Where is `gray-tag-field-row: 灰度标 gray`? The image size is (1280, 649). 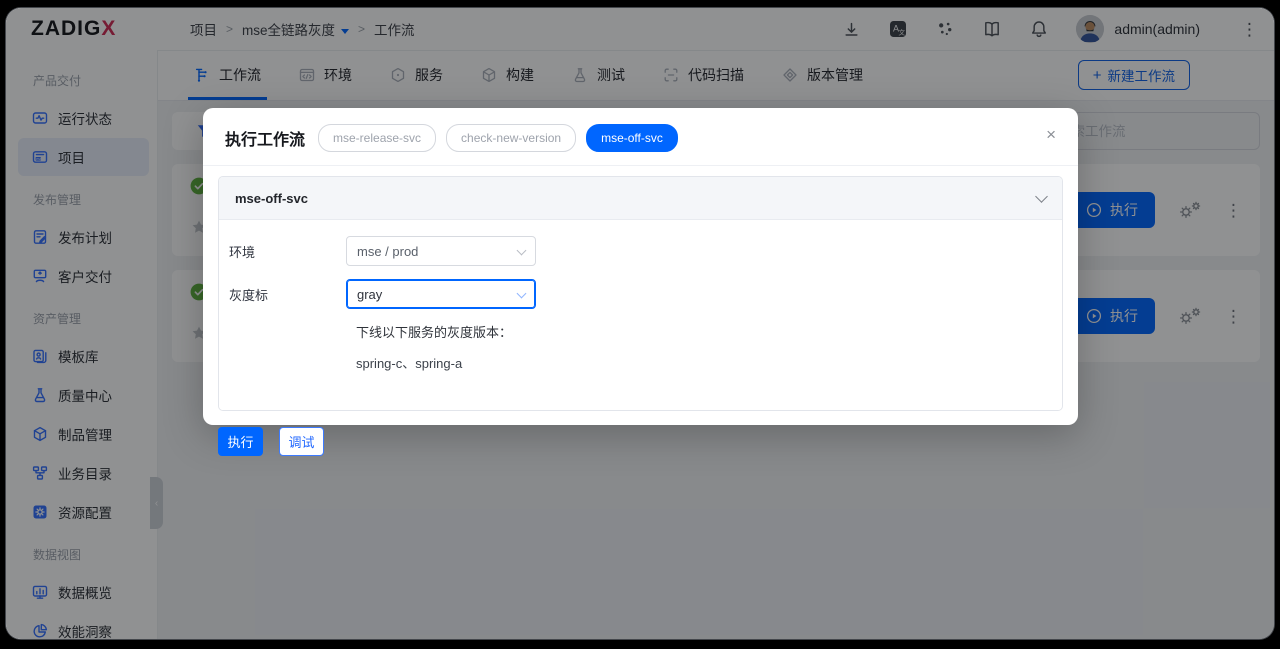 gray-tag-field-row: 灰度标 gray is located at coordinates (645, 294).